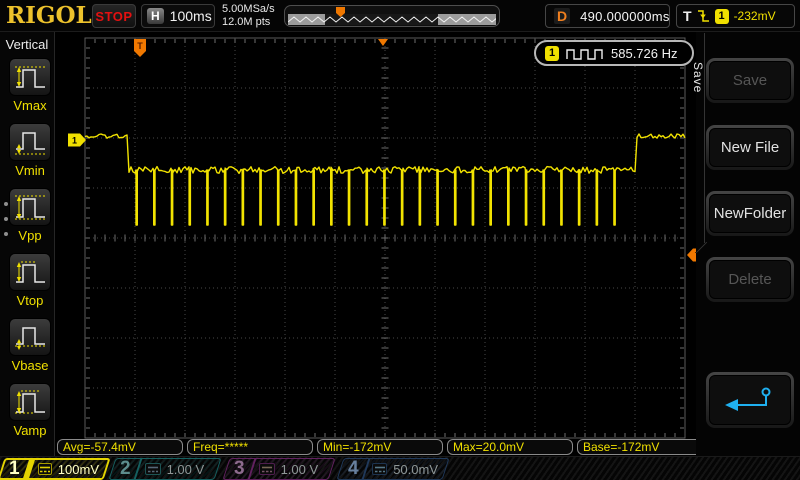  What do you see at coordinates (49, 15) in the screenshot?
I see `rigol-logo: RIGOL` at bounding box center [49, 15].